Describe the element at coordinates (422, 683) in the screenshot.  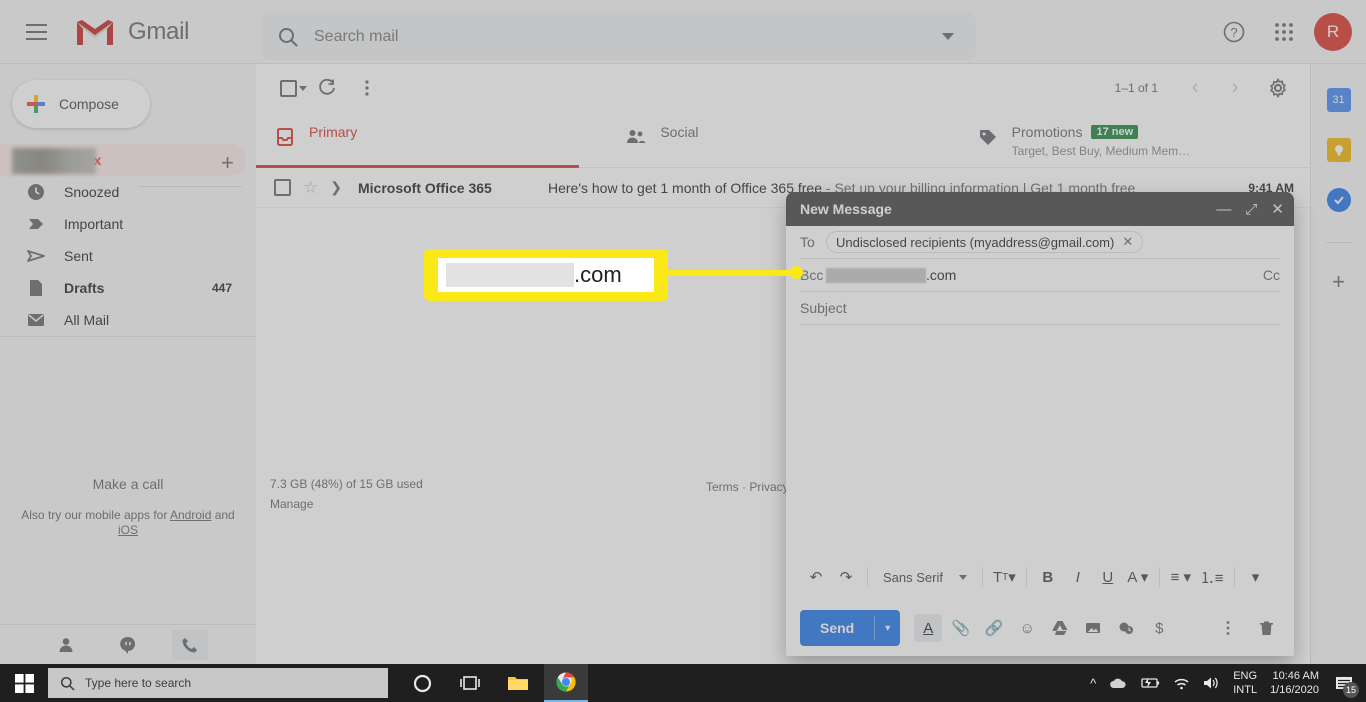
I see `cortana-icon` at that location.